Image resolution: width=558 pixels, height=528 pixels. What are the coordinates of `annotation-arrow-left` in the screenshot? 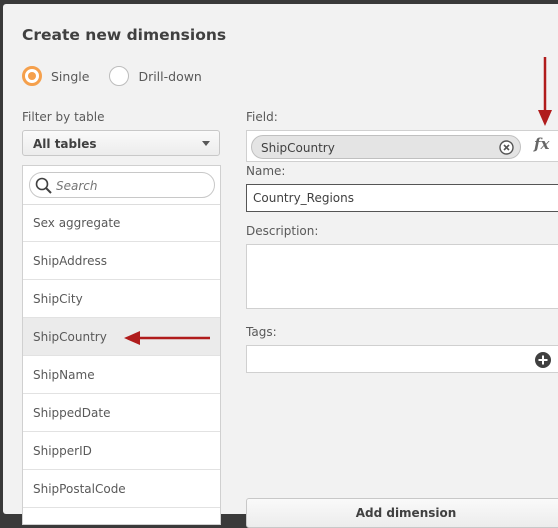 It's located at (167, 338).